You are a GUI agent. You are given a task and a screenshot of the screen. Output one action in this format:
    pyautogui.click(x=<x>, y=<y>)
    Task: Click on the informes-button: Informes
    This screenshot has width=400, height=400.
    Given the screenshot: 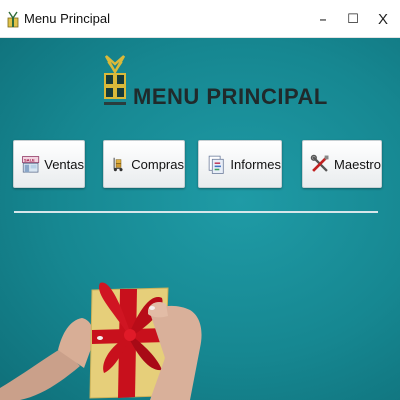 What is the action you would take?
    pyautogui.click(x=240, y=164)
    